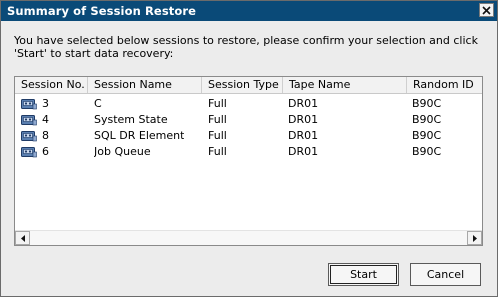  I want to click on scroll-right-button, so click(474, 238).